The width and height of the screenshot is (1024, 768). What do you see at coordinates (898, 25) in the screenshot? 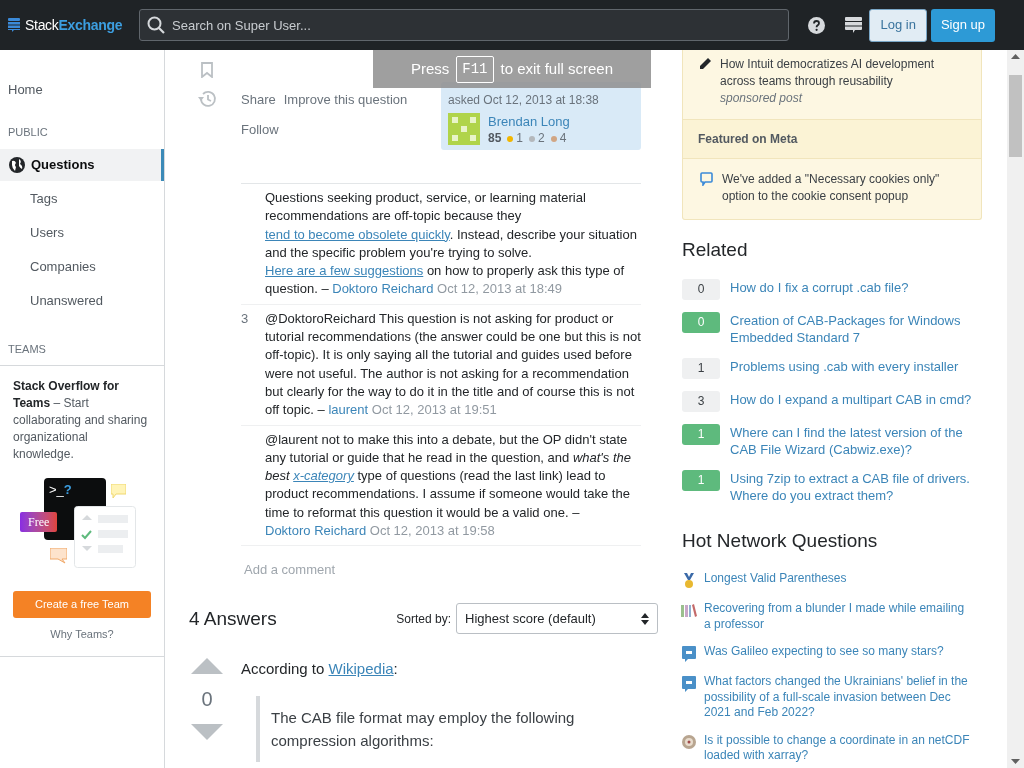
I see `log-in-button: Log in` at bounding box center [898, 25].